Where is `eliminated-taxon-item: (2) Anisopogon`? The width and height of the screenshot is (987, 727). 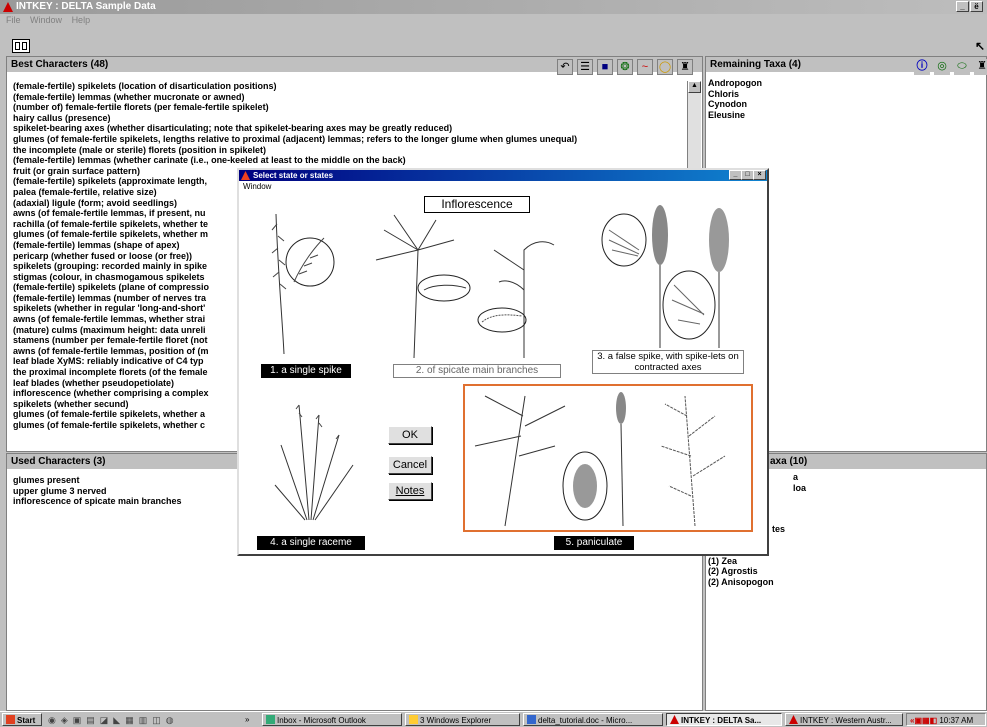
eliminated-taxon-item: (2) Anisopogon is located at coordinates (847, 582).